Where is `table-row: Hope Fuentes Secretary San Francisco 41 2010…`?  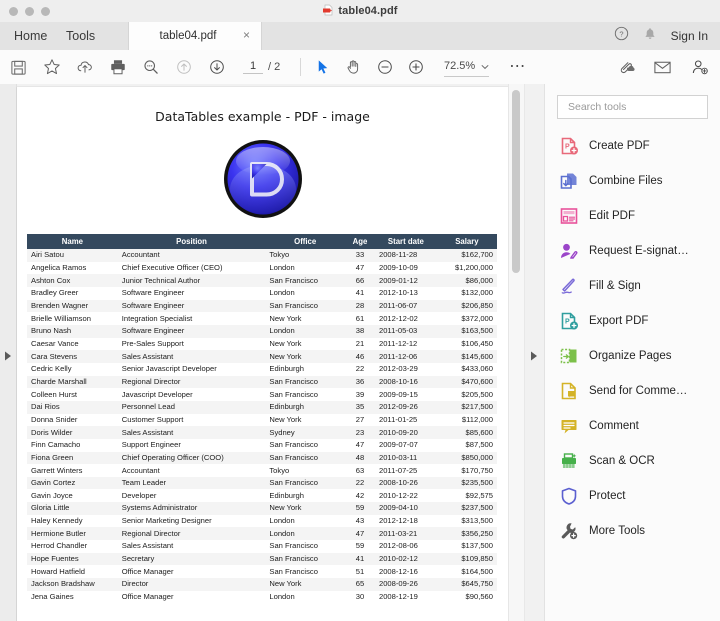
table-row: Hope Fuentes Secretary San Francisco 41 2010… is located at coordinates (262, 559).